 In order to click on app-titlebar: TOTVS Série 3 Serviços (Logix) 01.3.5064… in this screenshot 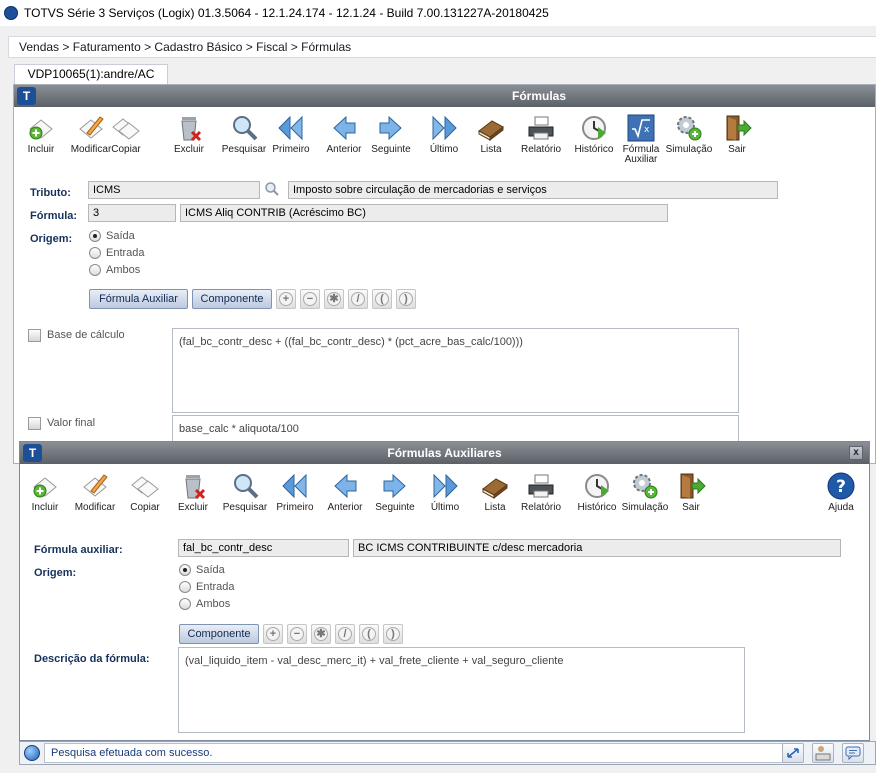, I will do `click(438, 13)`.